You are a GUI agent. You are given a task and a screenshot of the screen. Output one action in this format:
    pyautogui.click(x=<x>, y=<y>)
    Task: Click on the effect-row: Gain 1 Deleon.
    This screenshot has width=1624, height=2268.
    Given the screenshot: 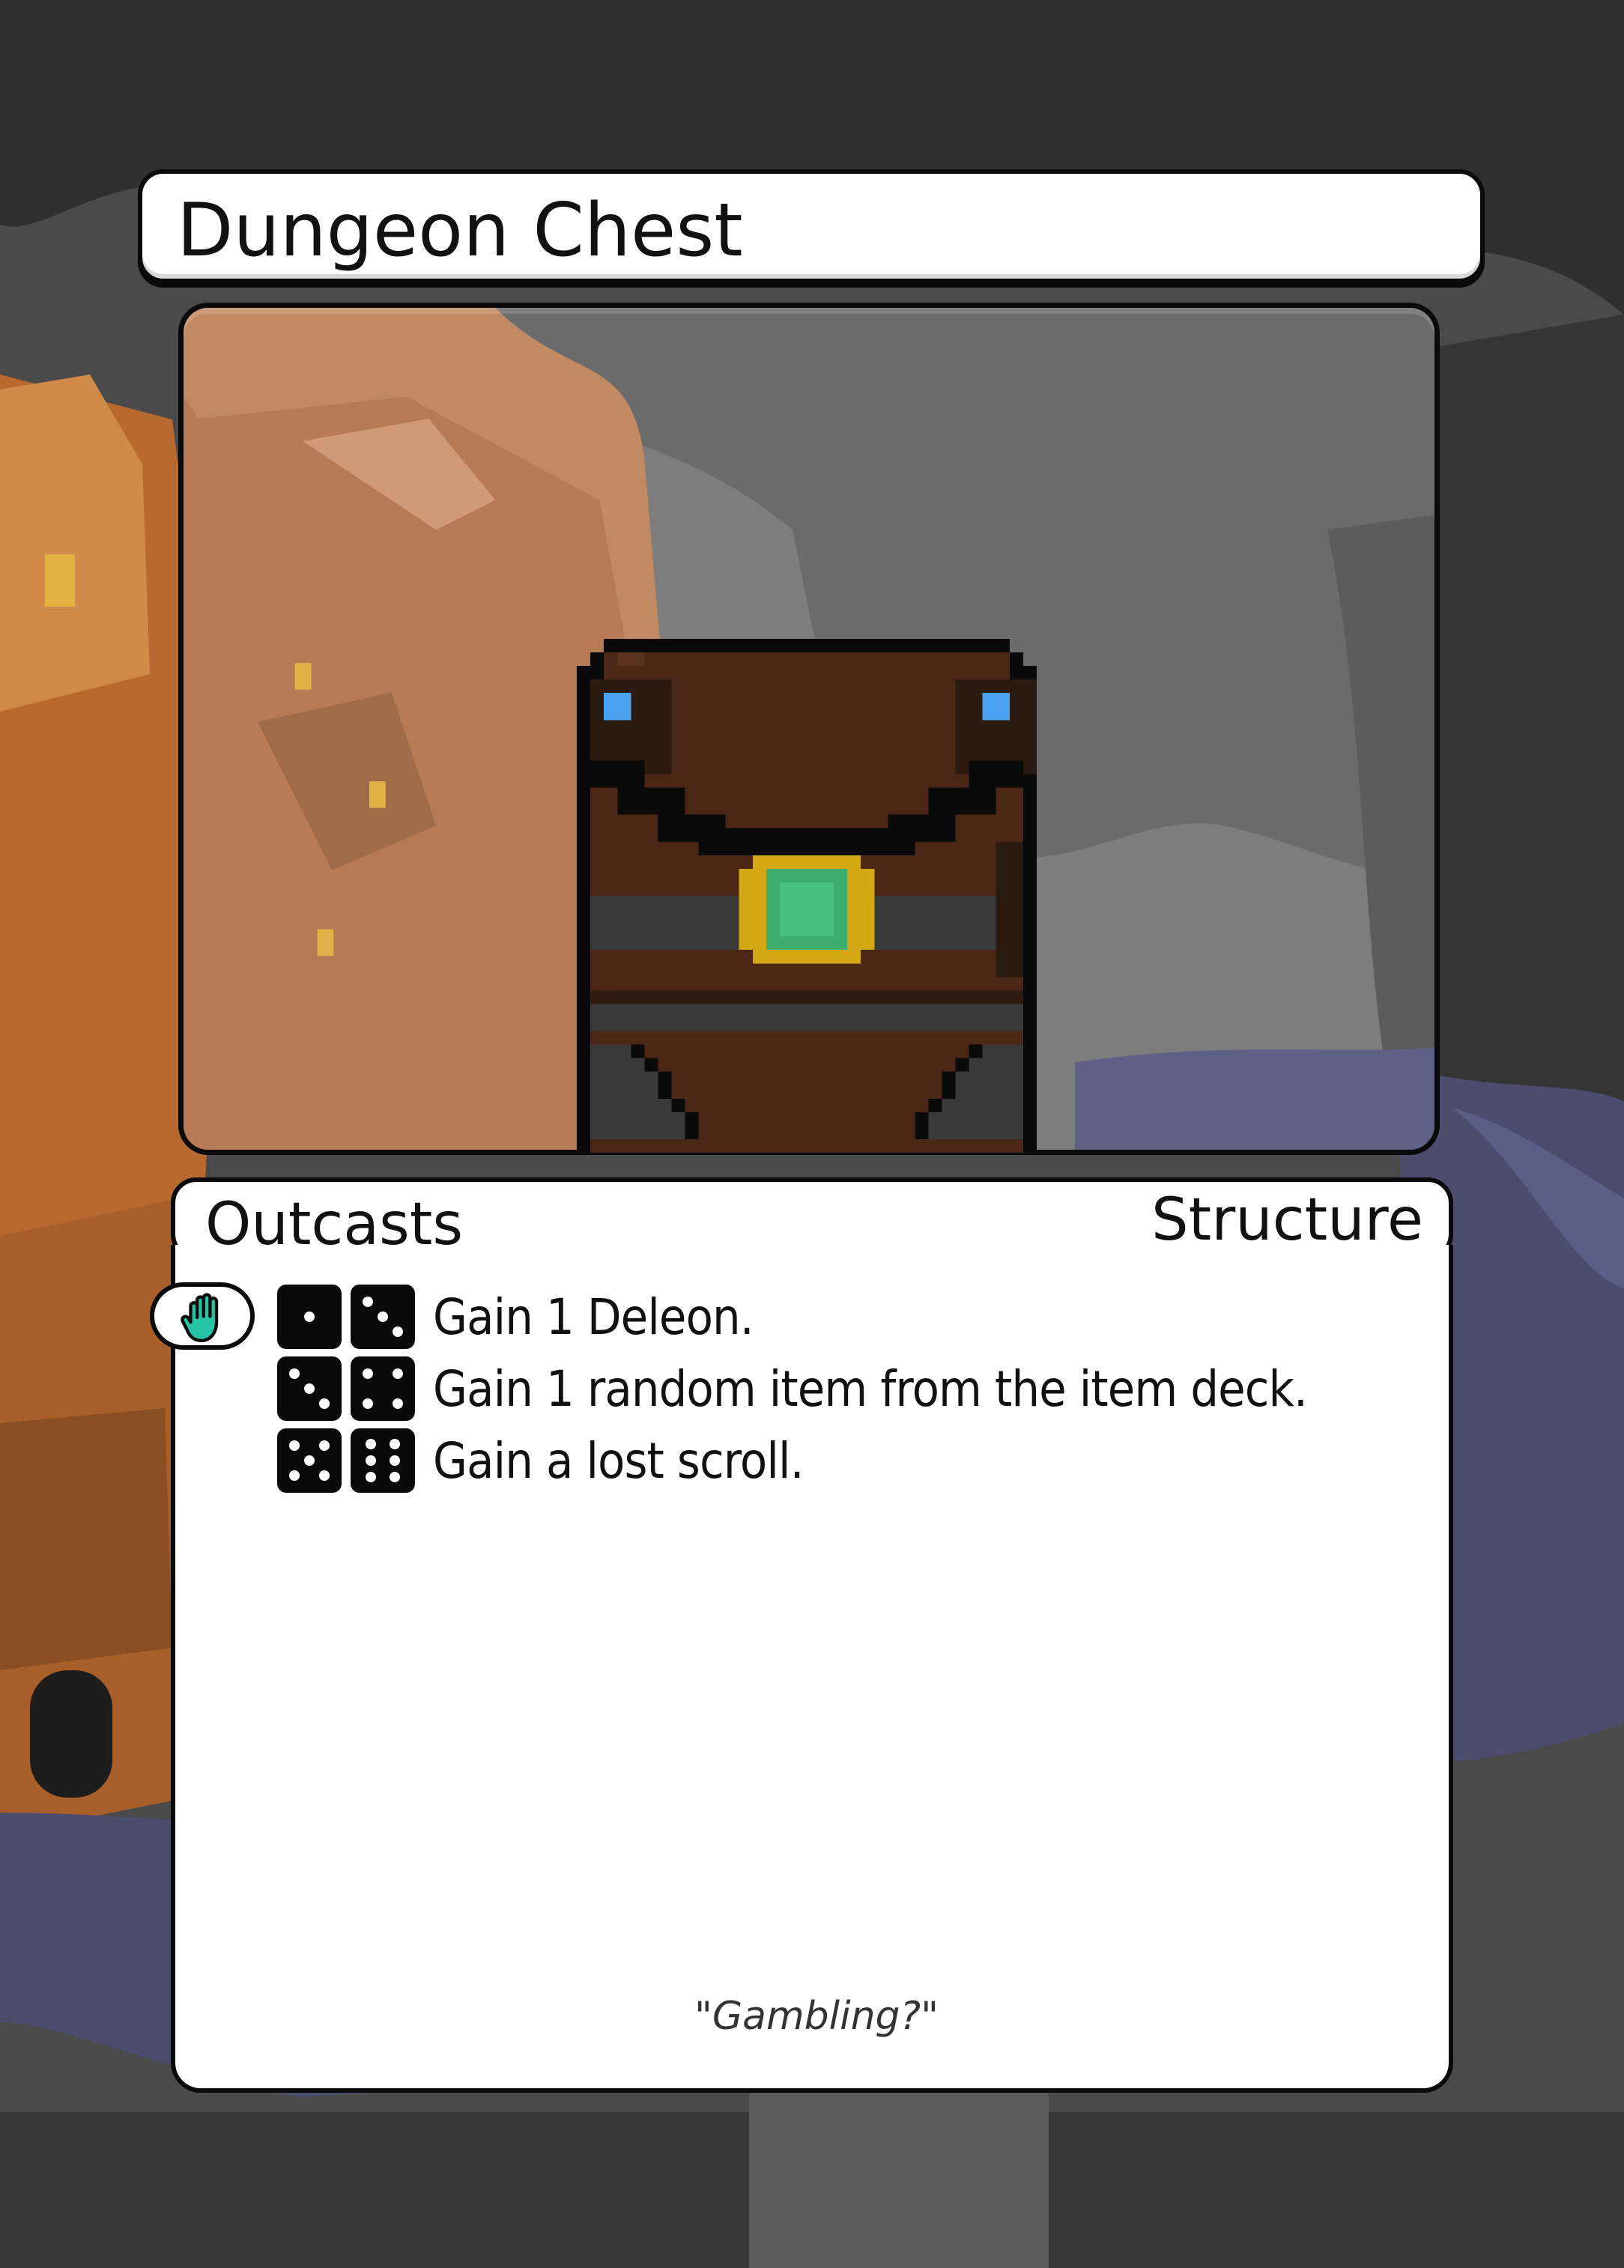 What is the action you would take?
    pyautogui.click(x=533, y=1317)
    